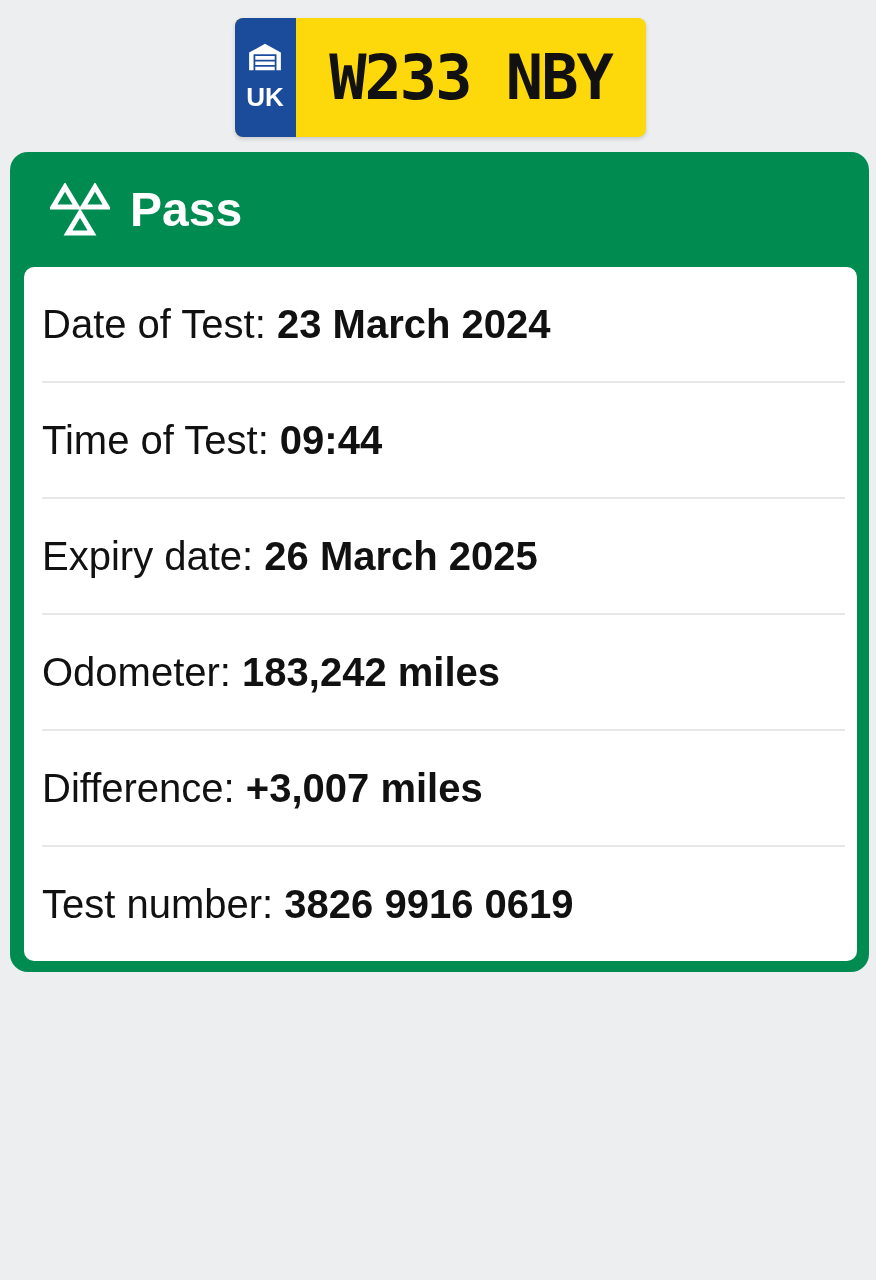 Image resolution: width=876 pixels, height=1280 pixels. I want to click on garage-icon, so click(265, 57).